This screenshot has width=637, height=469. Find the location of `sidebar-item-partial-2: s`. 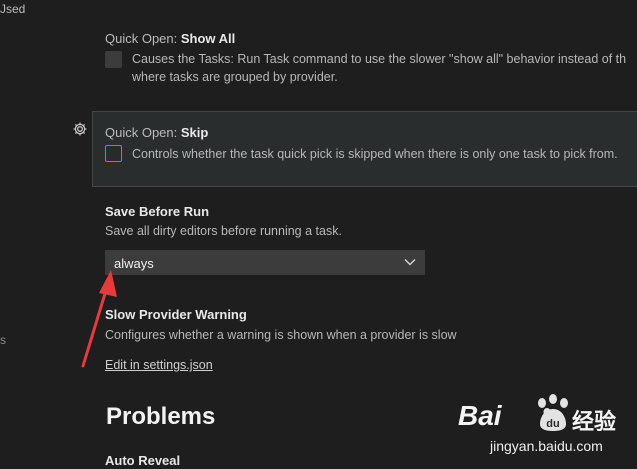

sidebar-item-partial-2: s is located at coordinates (3, 340).